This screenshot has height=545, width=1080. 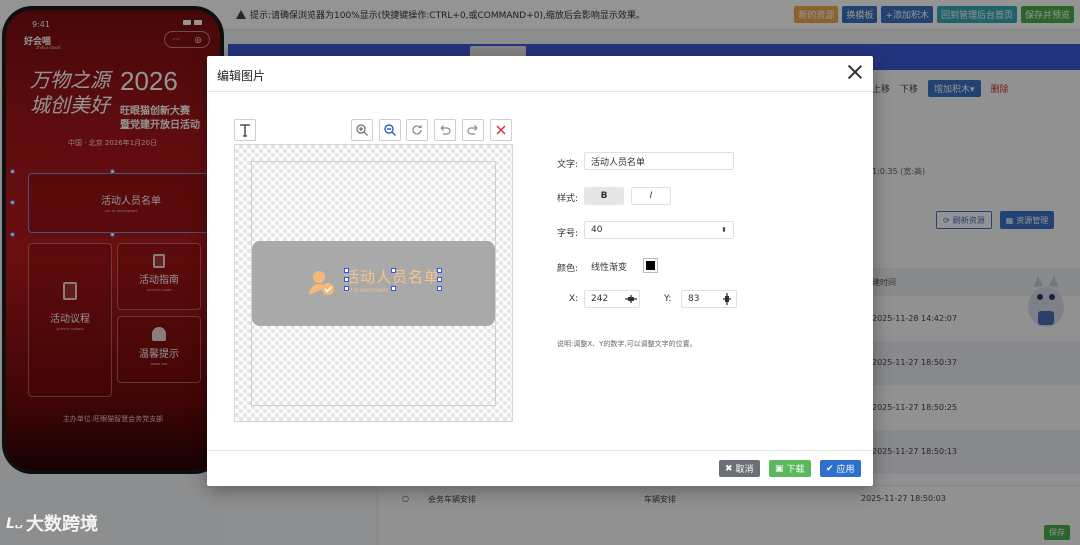 I want to click on delete-button, so click(x=501, y=130).